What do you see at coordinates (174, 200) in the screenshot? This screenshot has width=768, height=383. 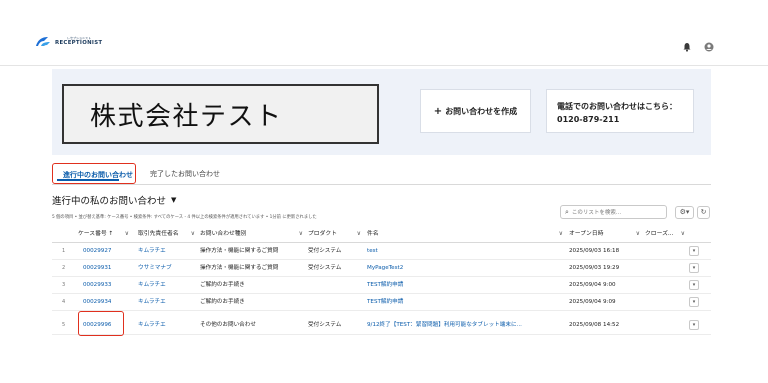 I see `caret-down-icon: ▼` at bounding box center [174, 200].